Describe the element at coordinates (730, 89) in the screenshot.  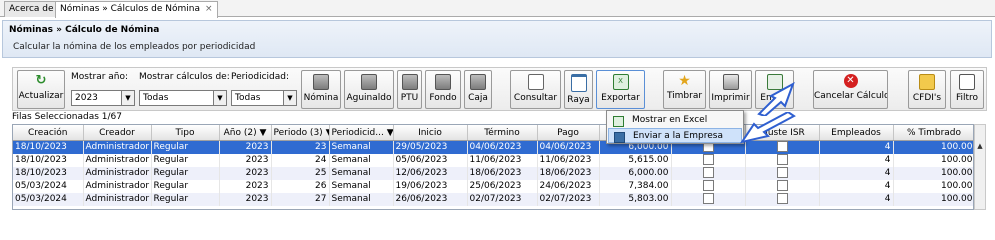
I see `imprimir-button: Imprimir` at that location.